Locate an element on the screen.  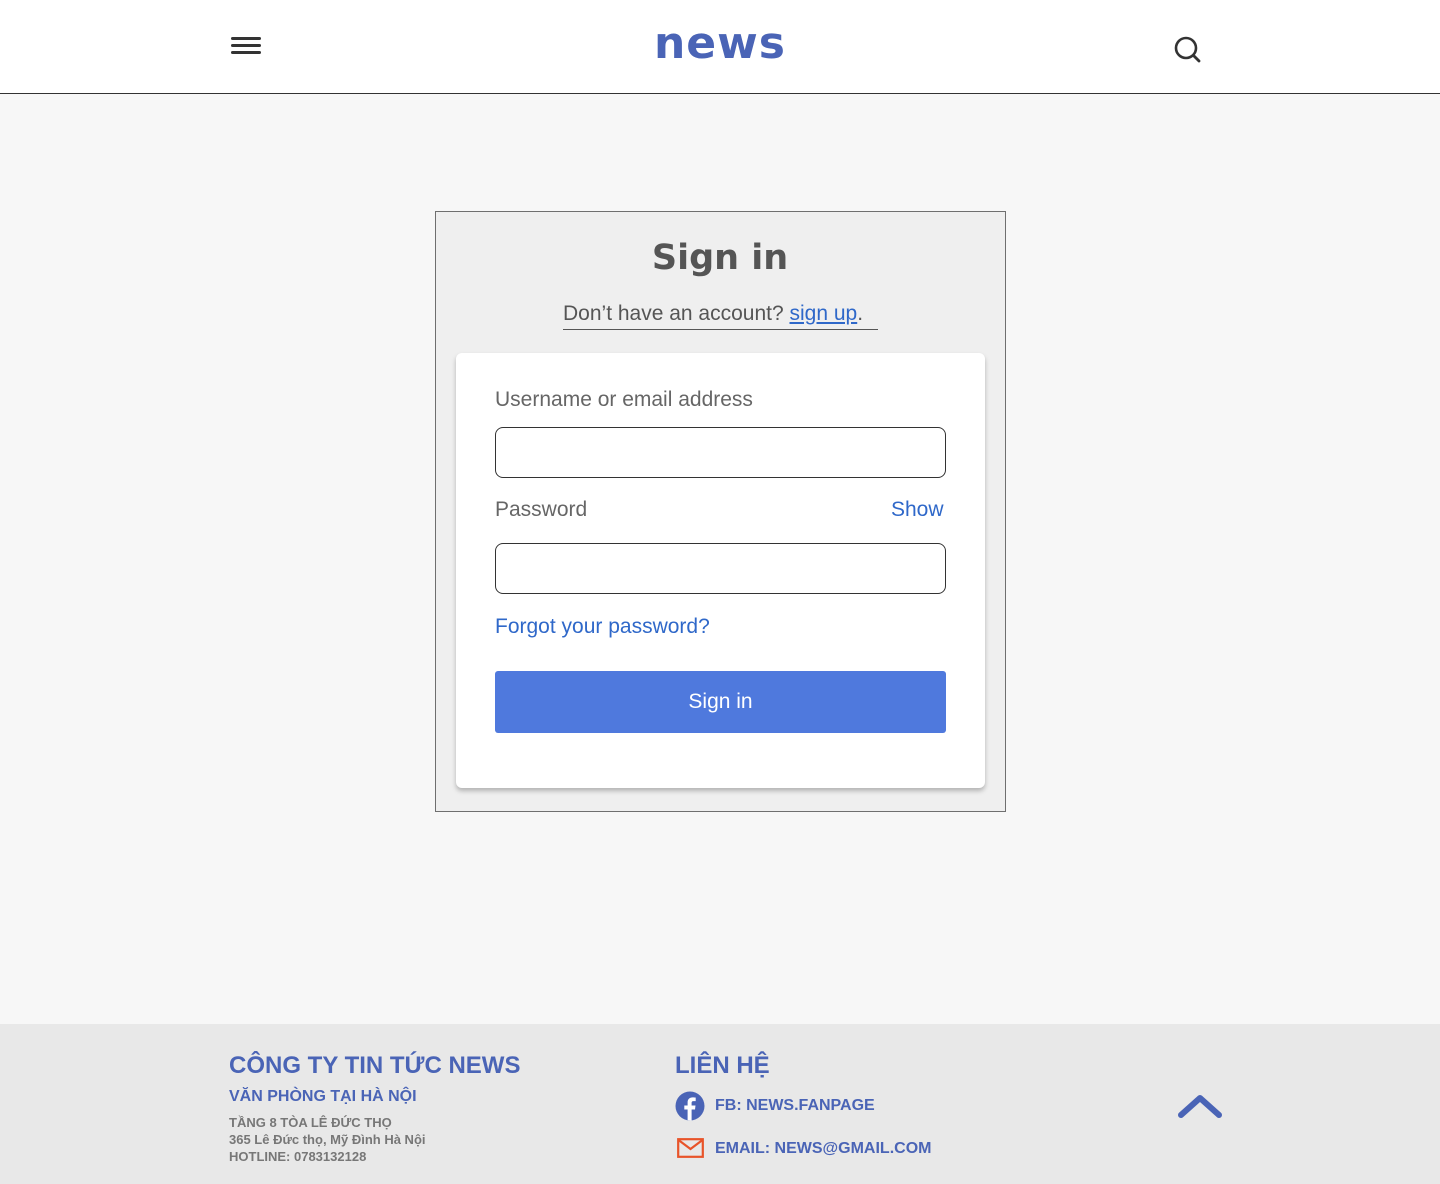
site-logo: news is located at coordinates (720, 43).